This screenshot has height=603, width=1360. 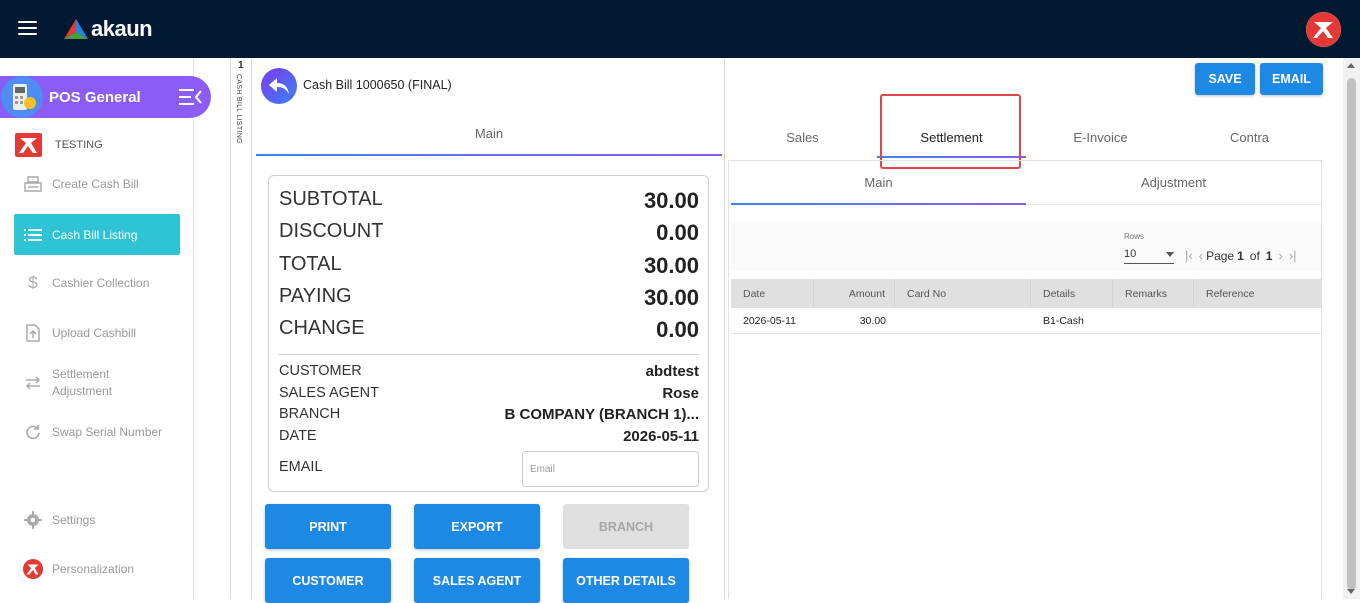 What do you see at coordinates (489, 330) in the screenshot?
I see `change-row: CHANGE 0.00` at bounding box center [489, 330].